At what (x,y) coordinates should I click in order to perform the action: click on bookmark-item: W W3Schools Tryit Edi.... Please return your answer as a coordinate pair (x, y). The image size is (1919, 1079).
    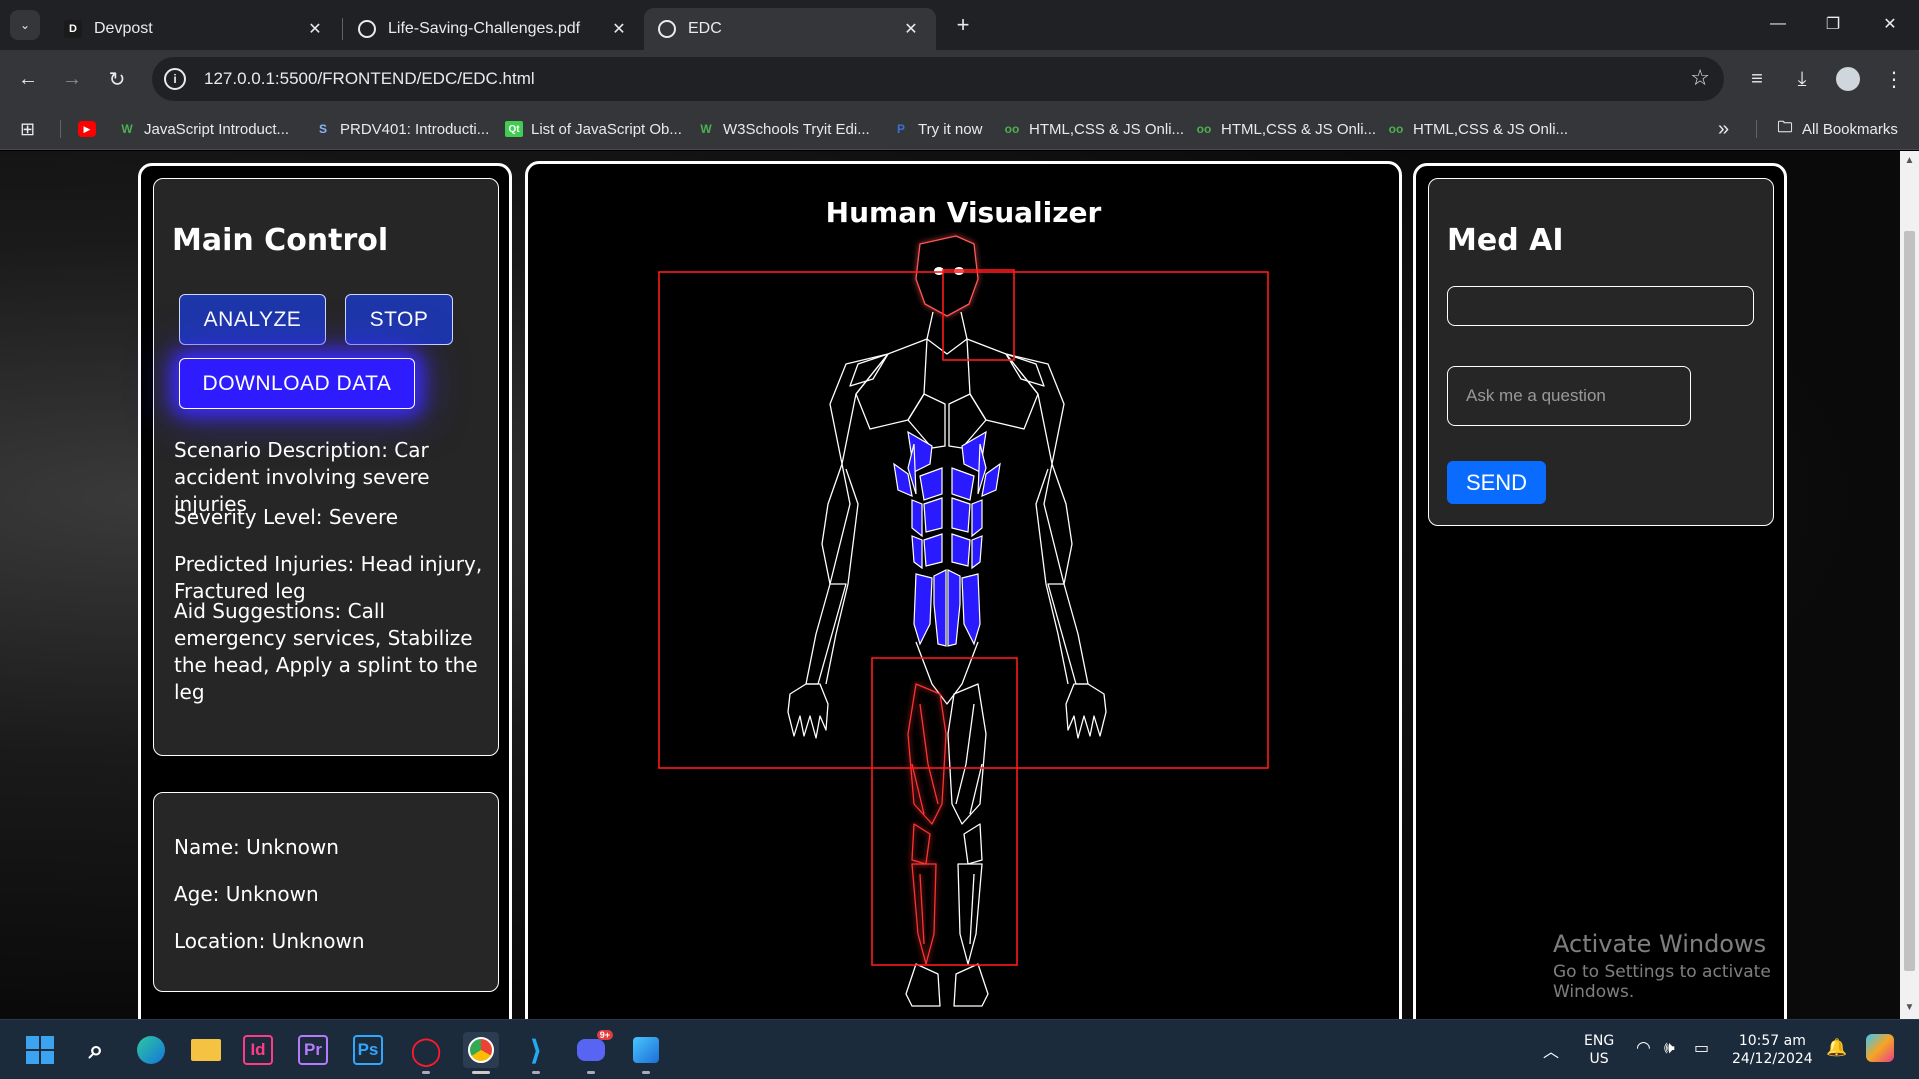
    Looking at the image, I should click on (783, 129).